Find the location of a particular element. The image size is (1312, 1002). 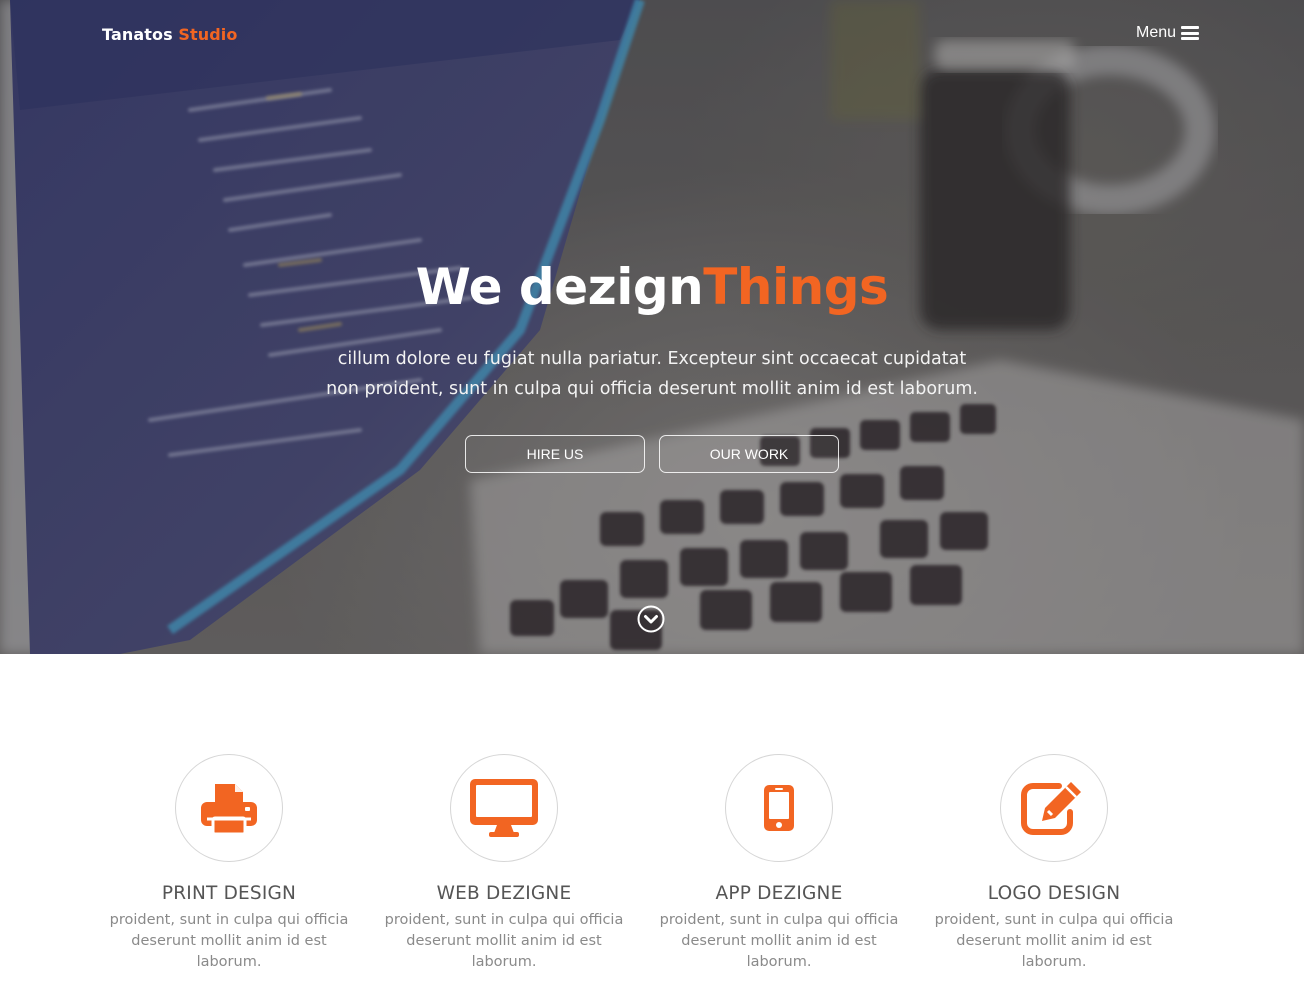

hero-title: We dezignThings is located at coordinates (652, 287).